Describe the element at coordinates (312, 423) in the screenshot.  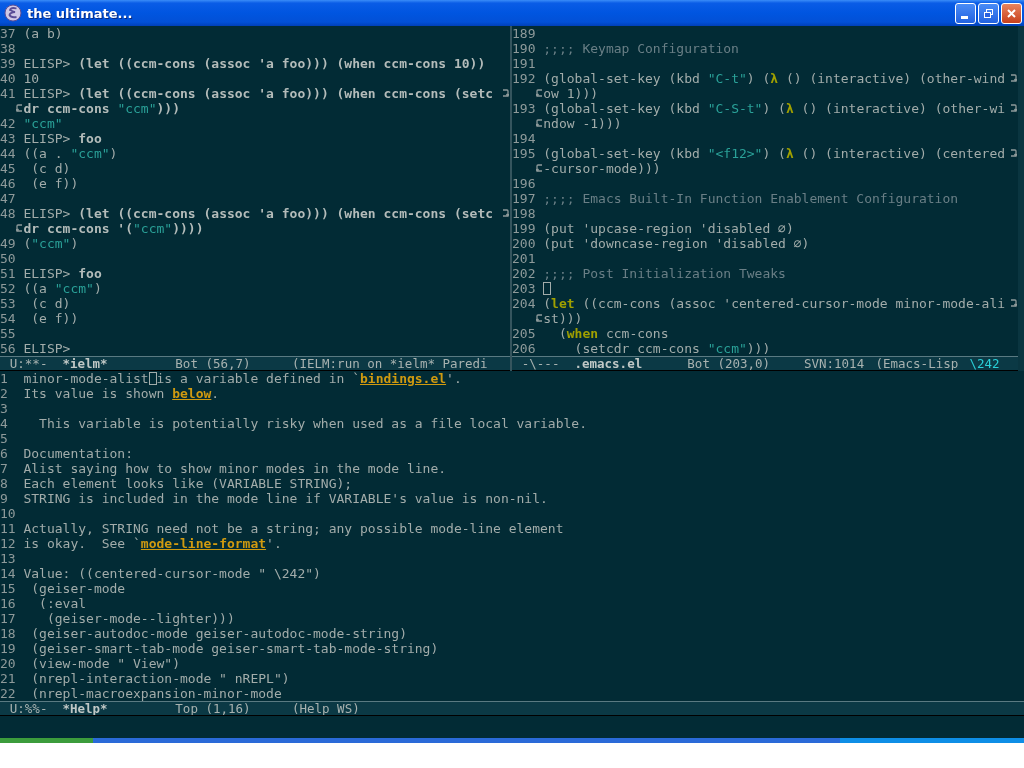
I see `code-line: This variable is potentially risky when used as a file local variable.` at that location.